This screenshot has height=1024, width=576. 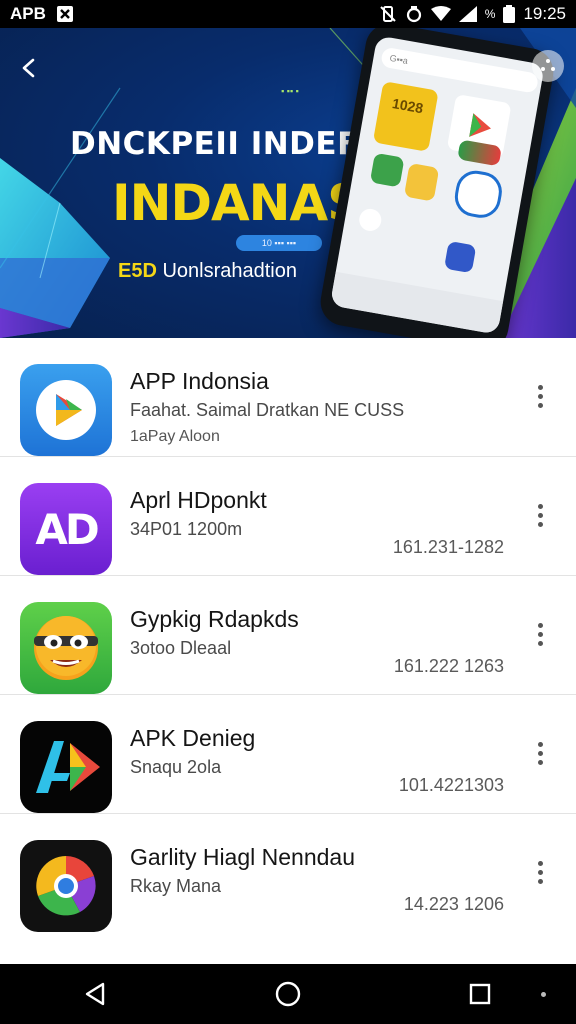 What do you see at coordinates (387, 170) in the screenshot?
I see `phone-tile-green` at bounding box center [387, 170].